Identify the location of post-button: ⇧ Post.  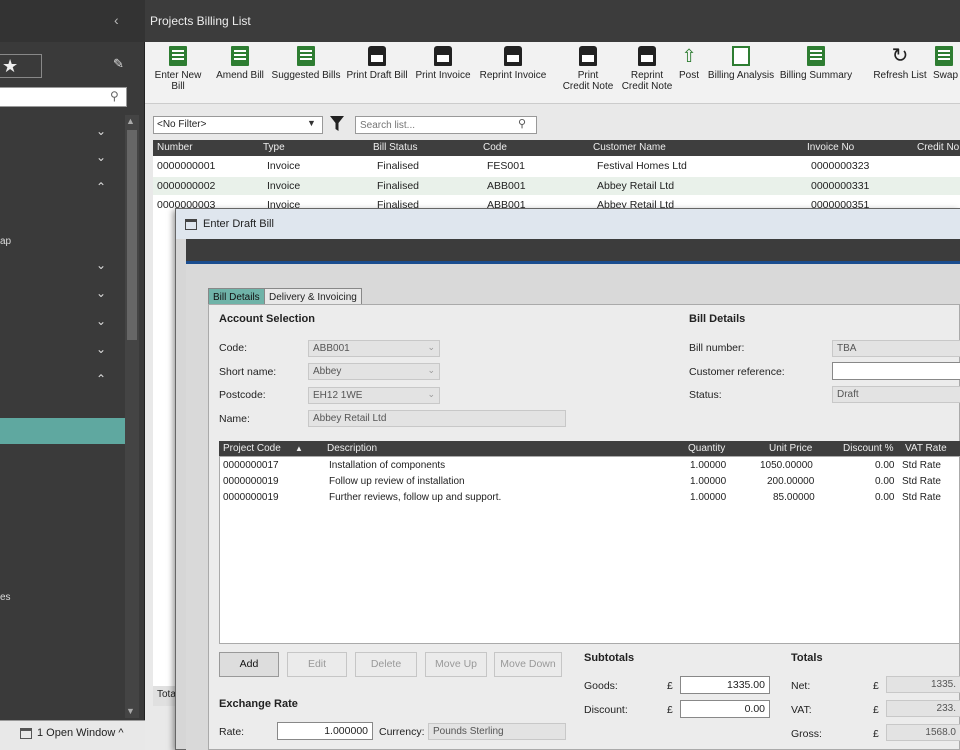
(689, 63).